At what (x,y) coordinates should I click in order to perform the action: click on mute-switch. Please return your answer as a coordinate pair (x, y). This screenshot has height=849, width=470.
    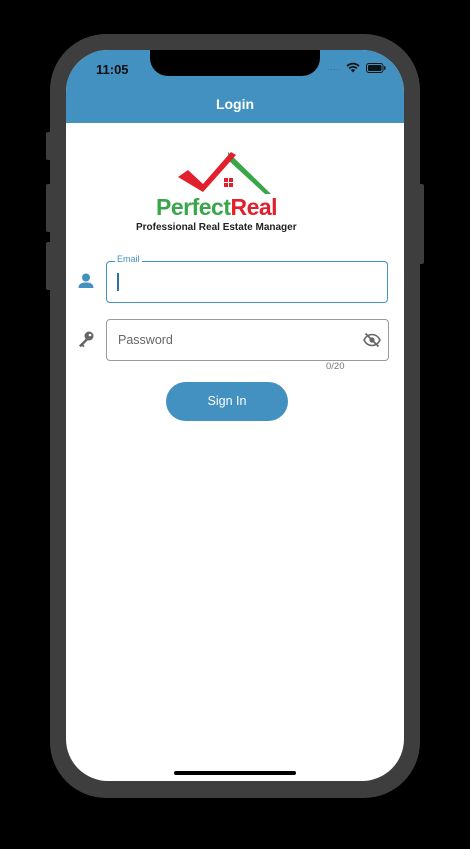
    Looking at the image, I should click on (49, 146).